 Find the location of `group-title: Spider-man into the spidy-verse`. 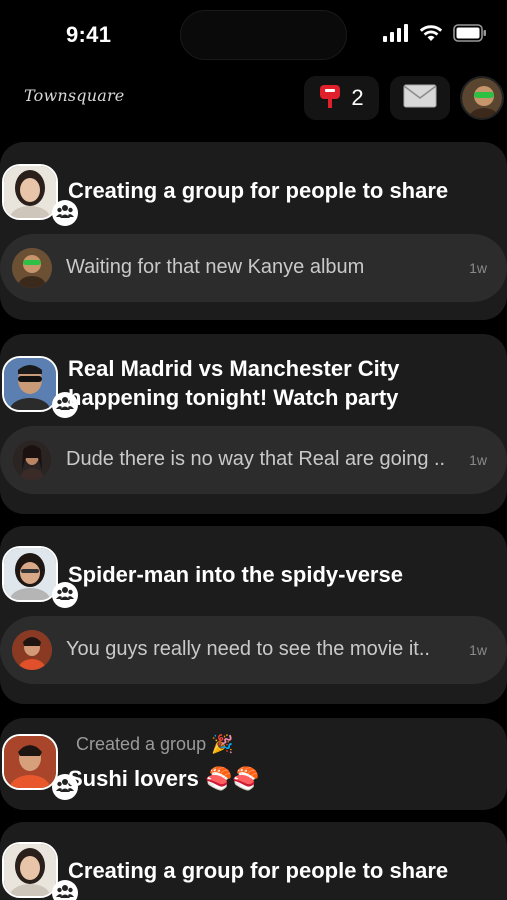

group-title: Spider-man into the spidy-verse is located at coordinates (235, 574).